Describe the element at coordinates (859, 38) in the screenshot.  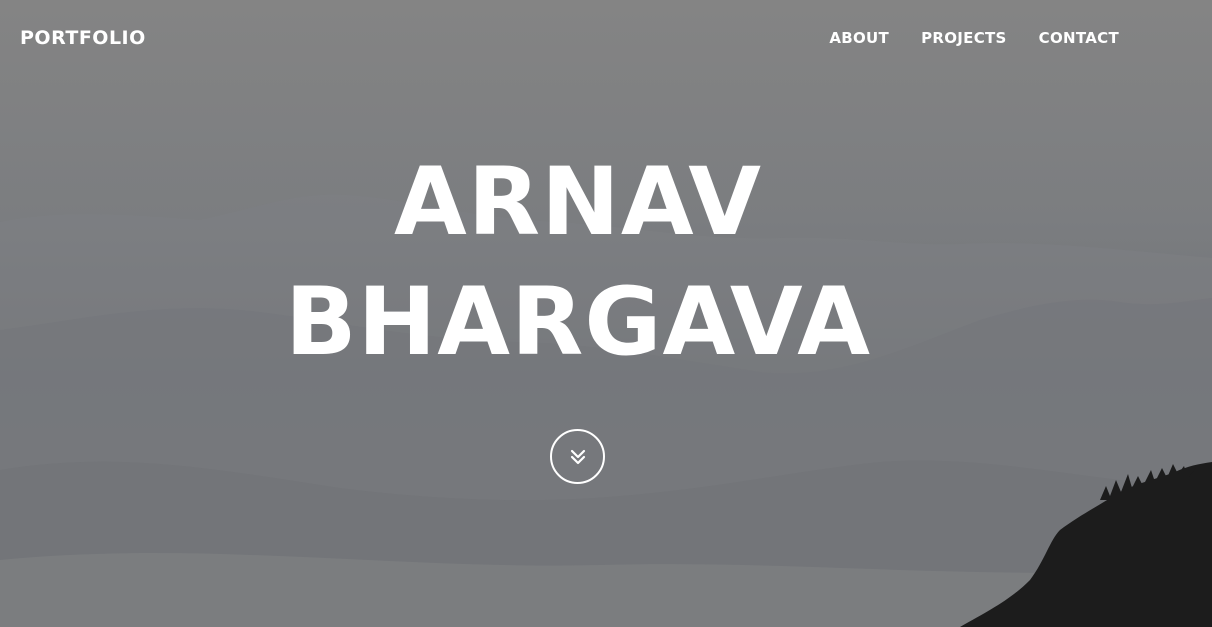
I see `nav-link-about: ABOUT` at that location.